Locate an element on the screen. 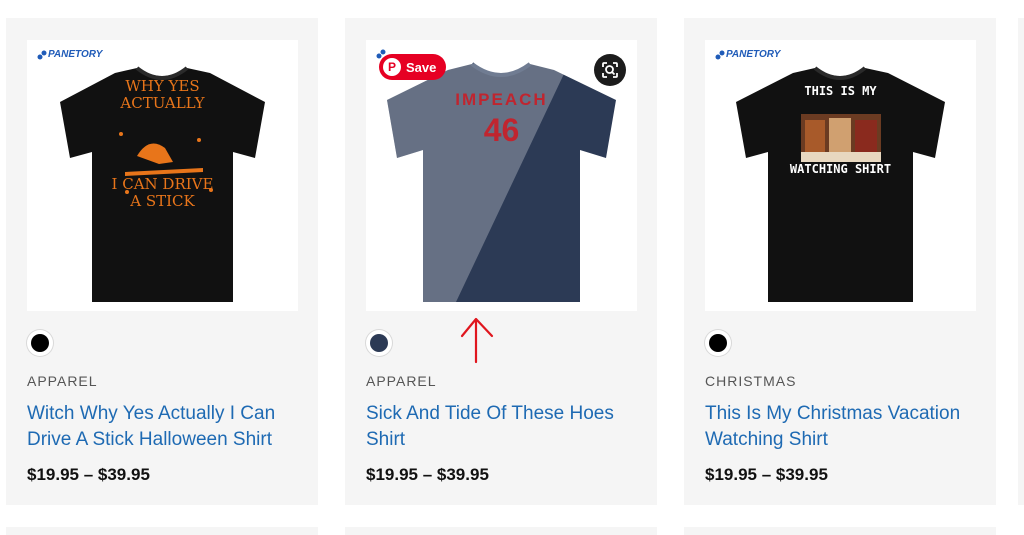 Image resolution: width=1024 pixels, height=535 pixels. product-image: PANETORY THIS IS MY WATCHING SHIRT is located at coordinates (840, 175).